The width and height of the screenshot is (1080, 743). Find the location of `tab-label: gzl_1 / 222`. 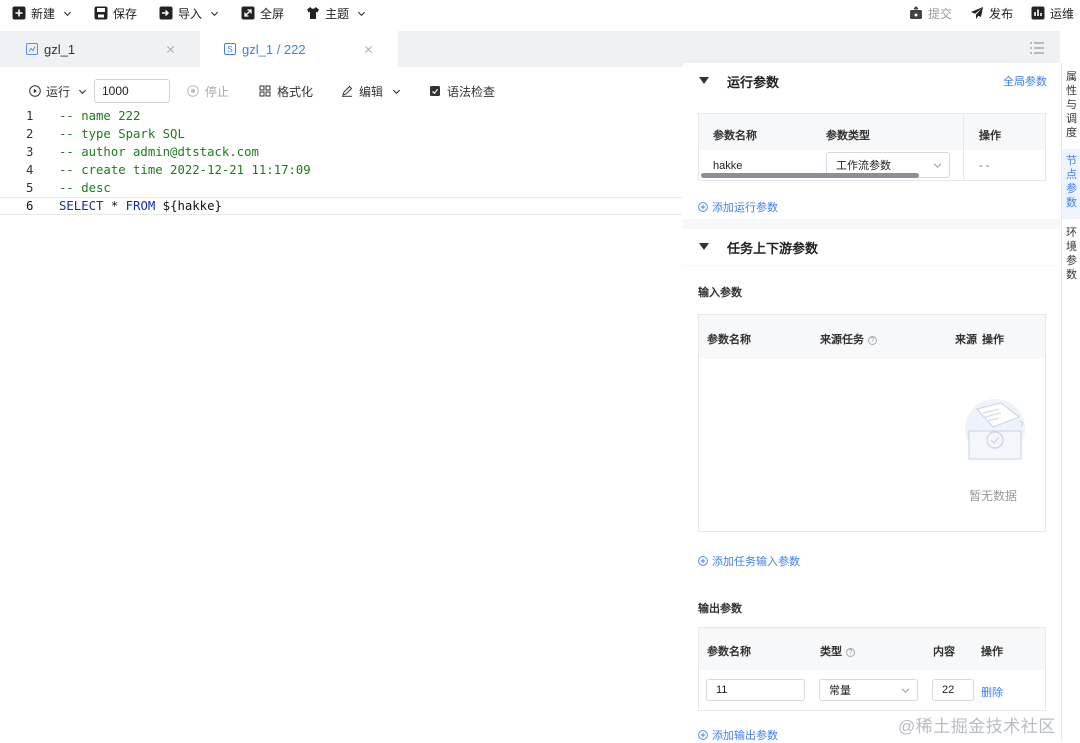

tab-label: gzl_1 / 222 is located at coordinates (274, 49).